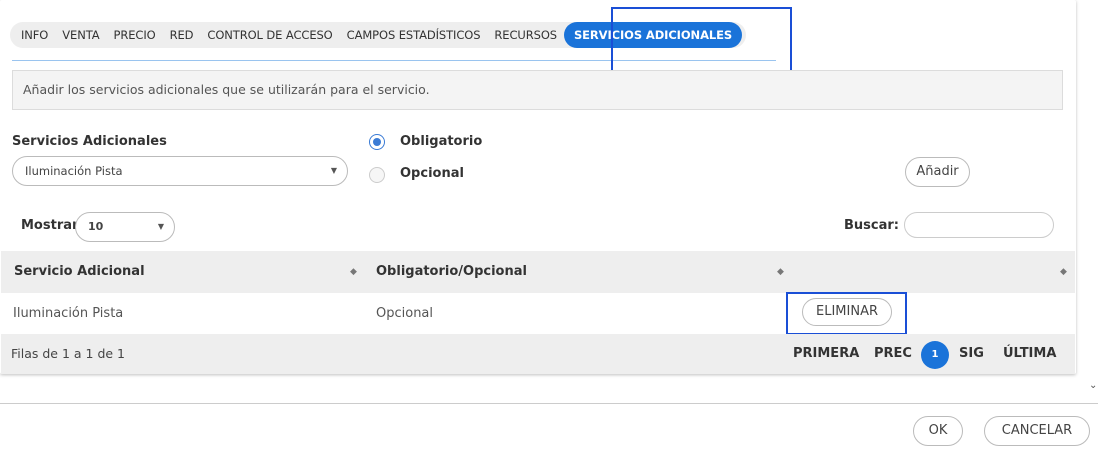 The height and width of the screenshot is (454, 1098). I want to click on delete-button: ELIMINAR, so click(847, 312).